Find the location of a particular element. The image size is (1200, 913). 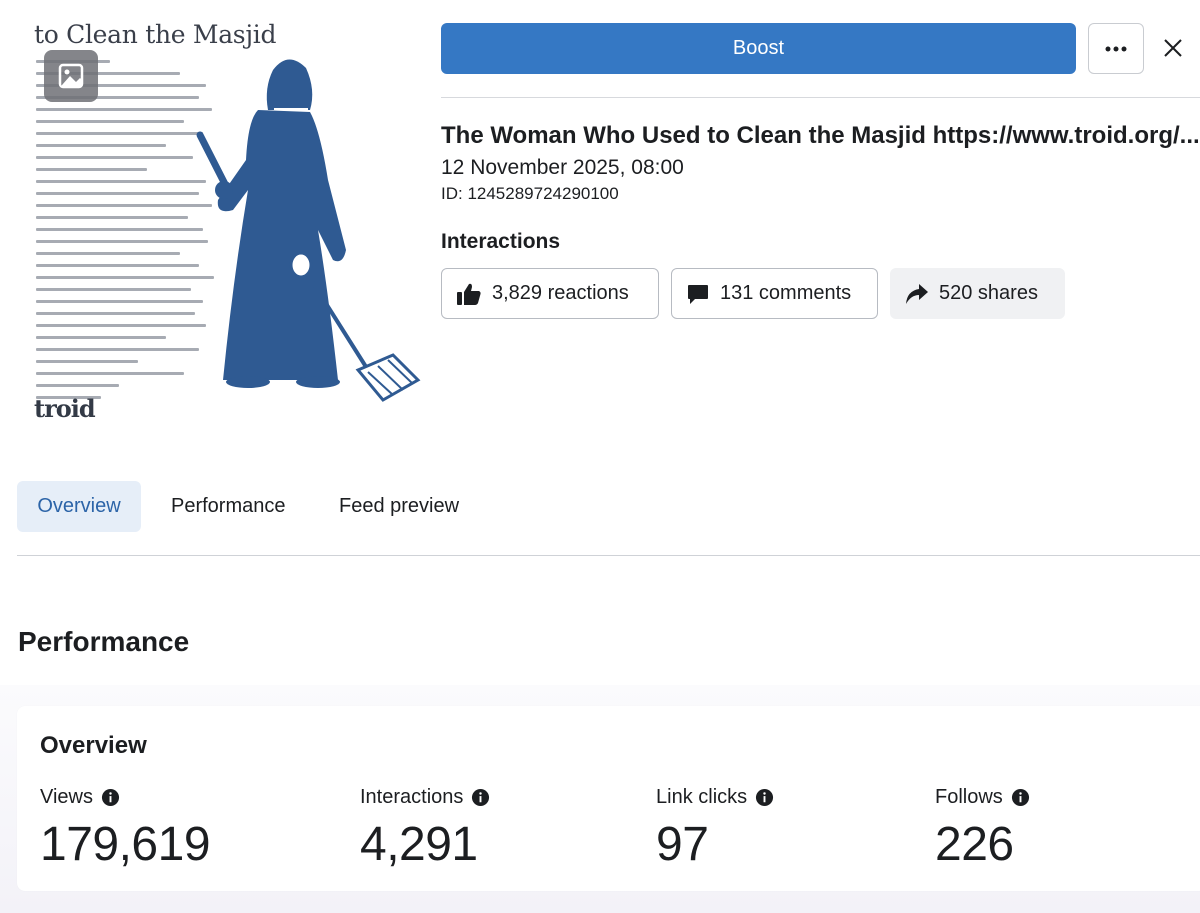

post-id: ID: 1245289724290100 is located at coordinates (530, 193).